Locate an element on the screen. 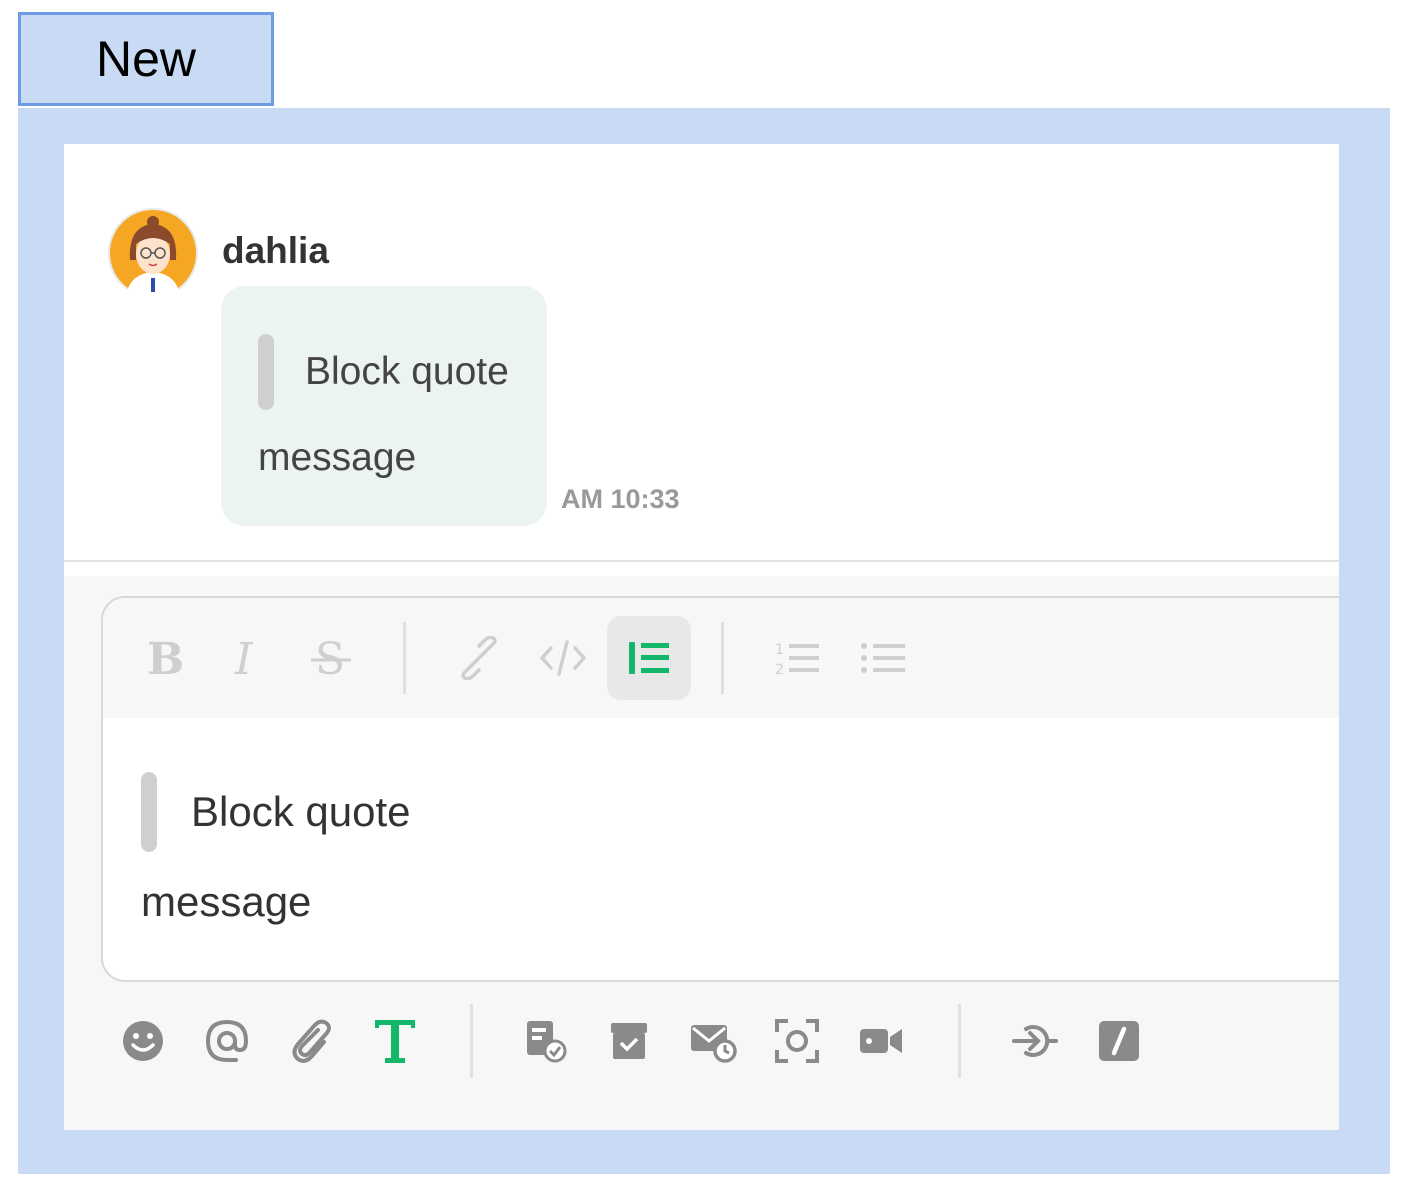 The image size is (1408, 1194). ordered-list-icon: 1 2 is located at coordinates (797, 658).